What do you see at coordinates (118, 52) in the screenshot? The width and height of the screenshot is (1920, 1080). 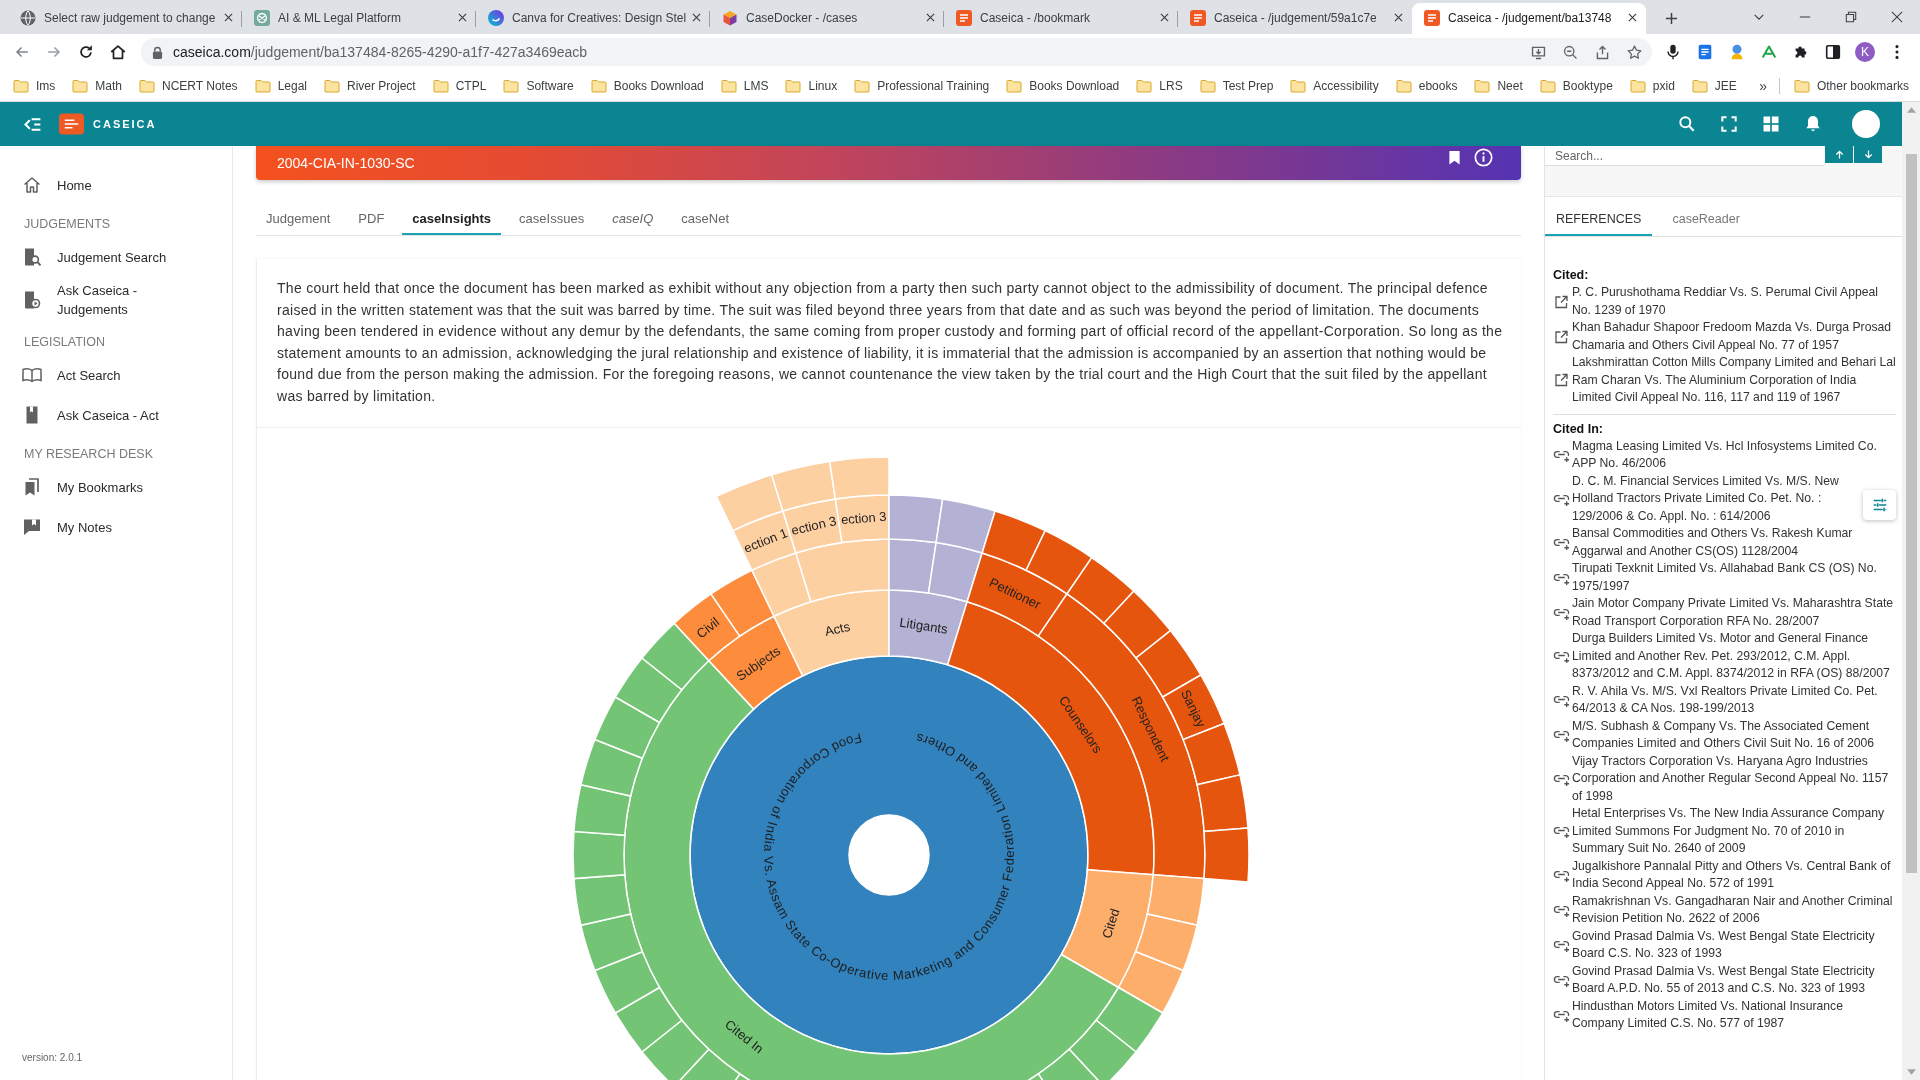 I see `home-icon` at bounding box center [118, 52].